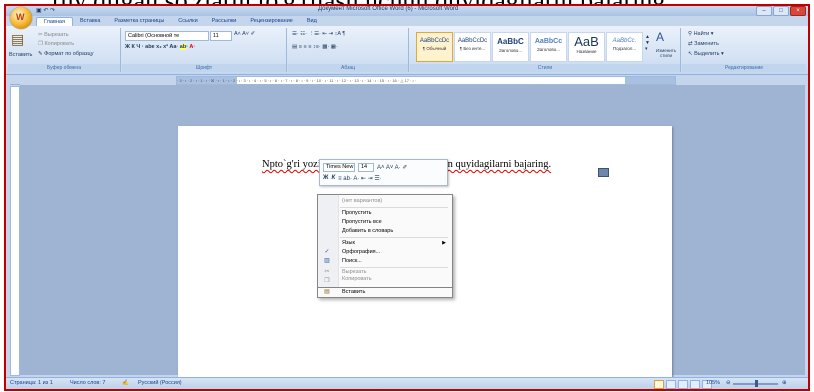 The width and height of the screenshot is (814, 392). Describe the element at coordinates (53, 35) in the screenshot. I see `cut-button: ✂ Вырезать` at that location.